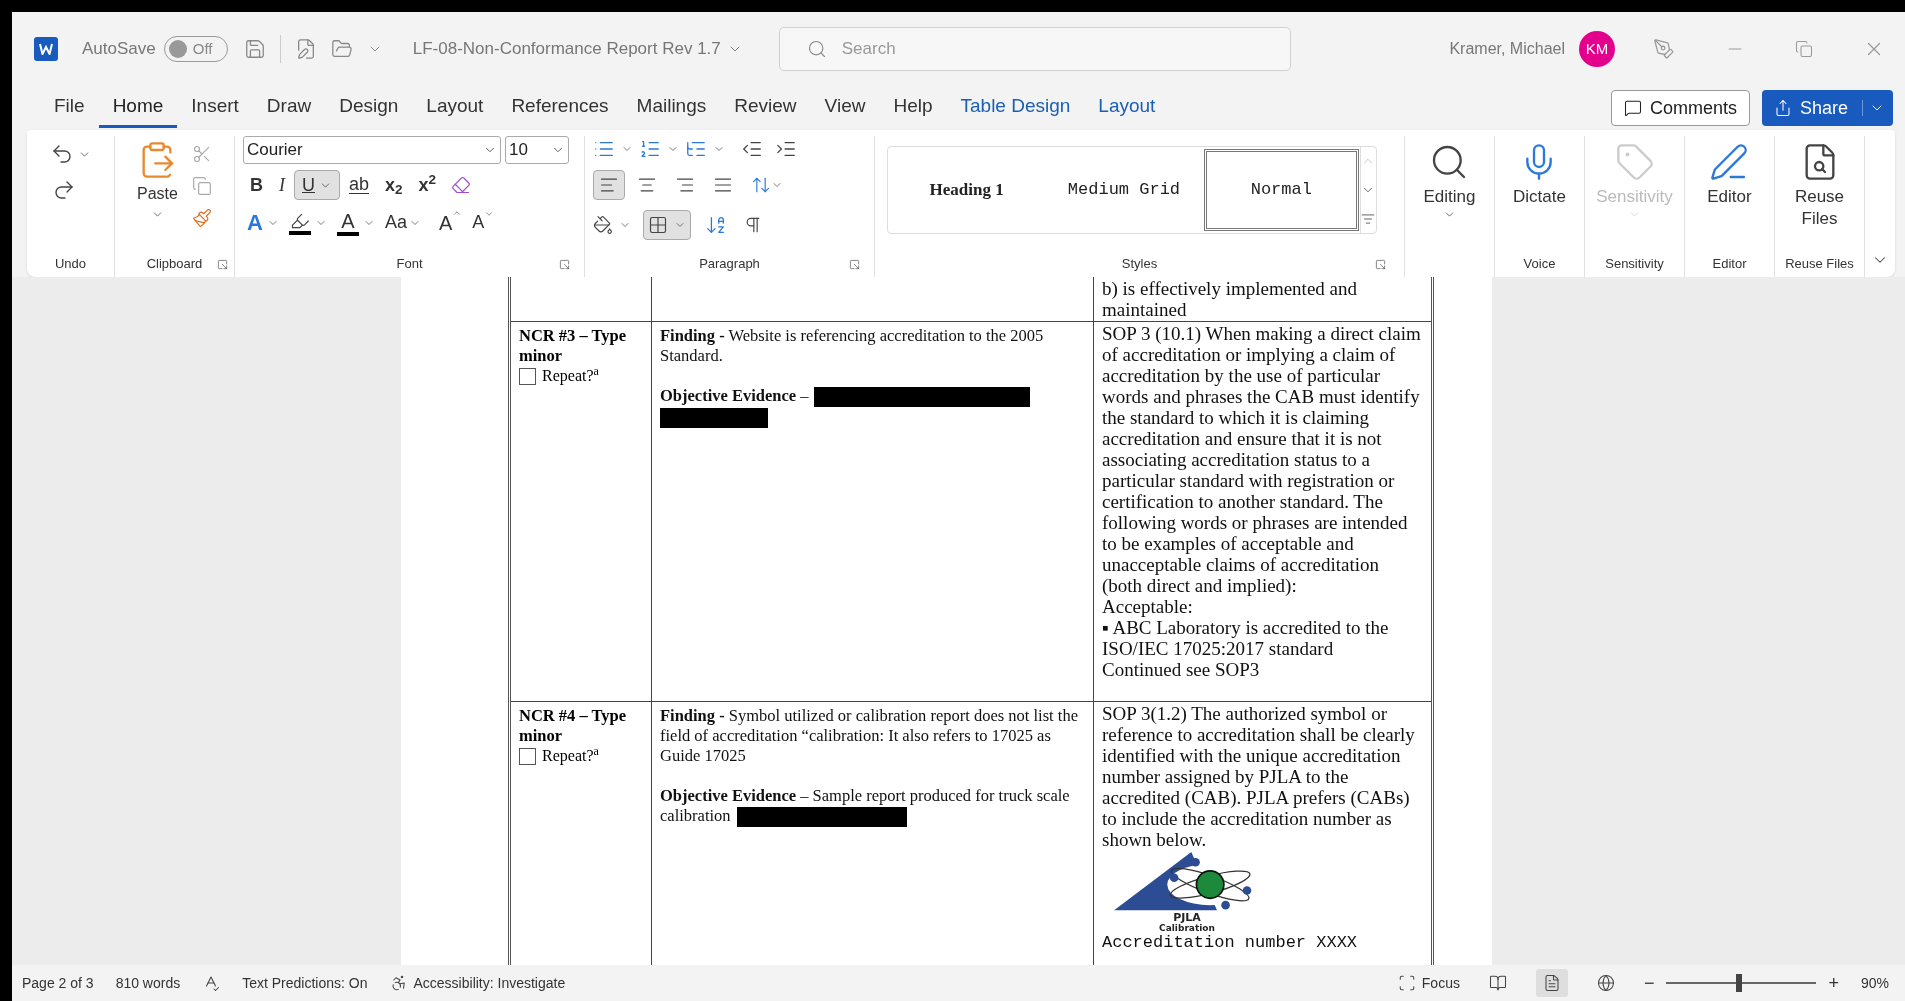 This screenshot has width=1905, height=1001. What do you see at coordinates (427, 185) in the screenshot?
I see `format-button: x$^{2}$` at bounding box center [427, 185].